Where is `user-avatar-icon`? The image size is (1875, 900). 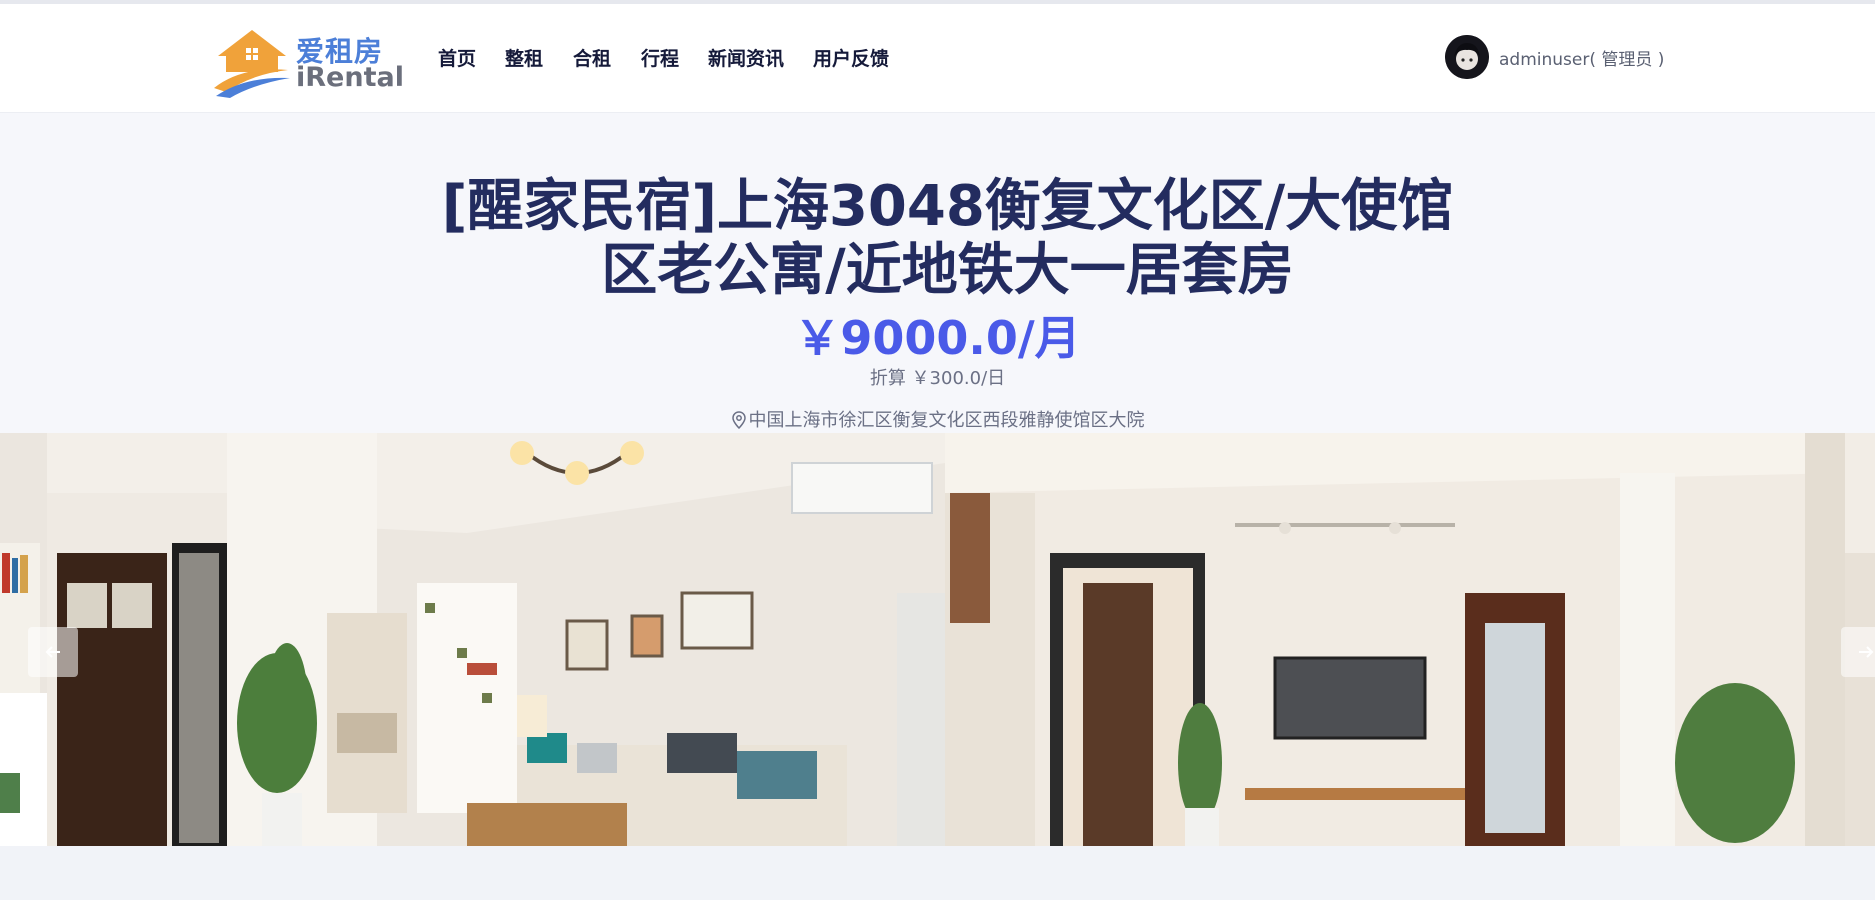
user-avatar-icon is located at coordinates (1467, 57).